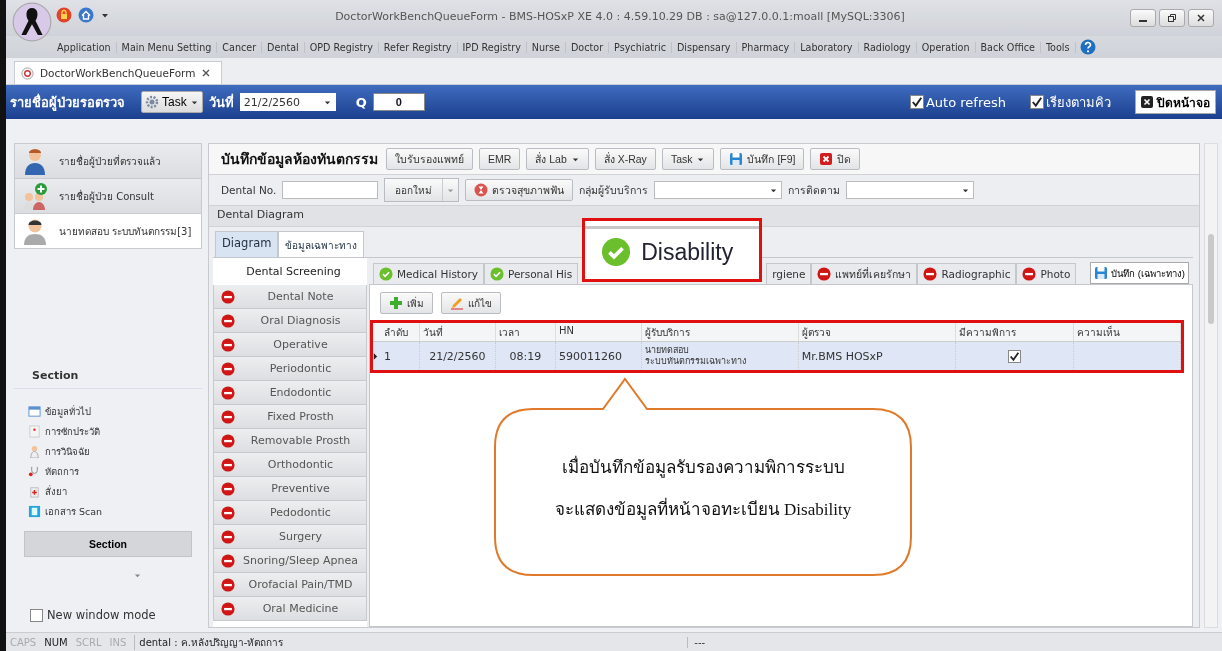 The width and height of the screenshot is (1222, 651). Describe the element at coordinates (1078, 102) in the screenshot. I see `option-label: เรียงตามคิว` at that location.